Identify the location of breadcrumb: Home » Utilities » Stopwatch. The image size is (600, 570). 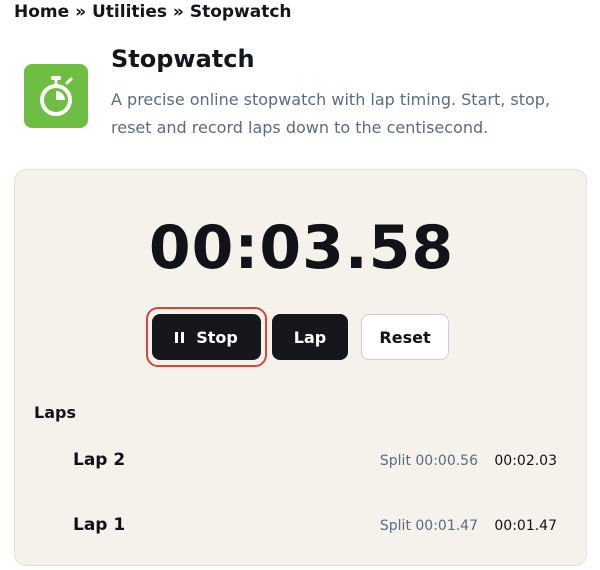
(153, 12).